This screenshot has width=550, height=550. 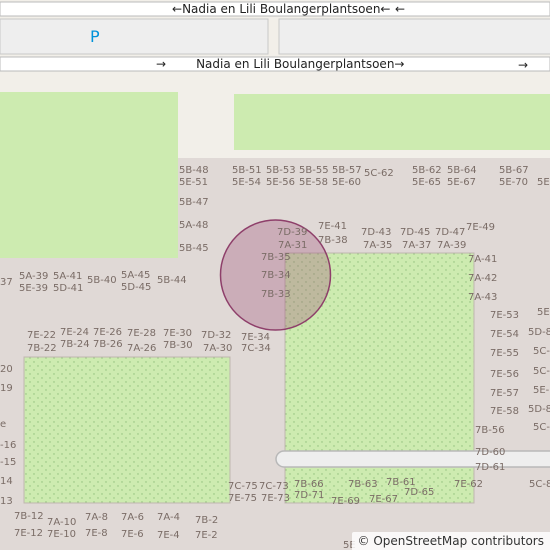 I want to click on house-number-label: 7B-30, so click(x=178, y=345).